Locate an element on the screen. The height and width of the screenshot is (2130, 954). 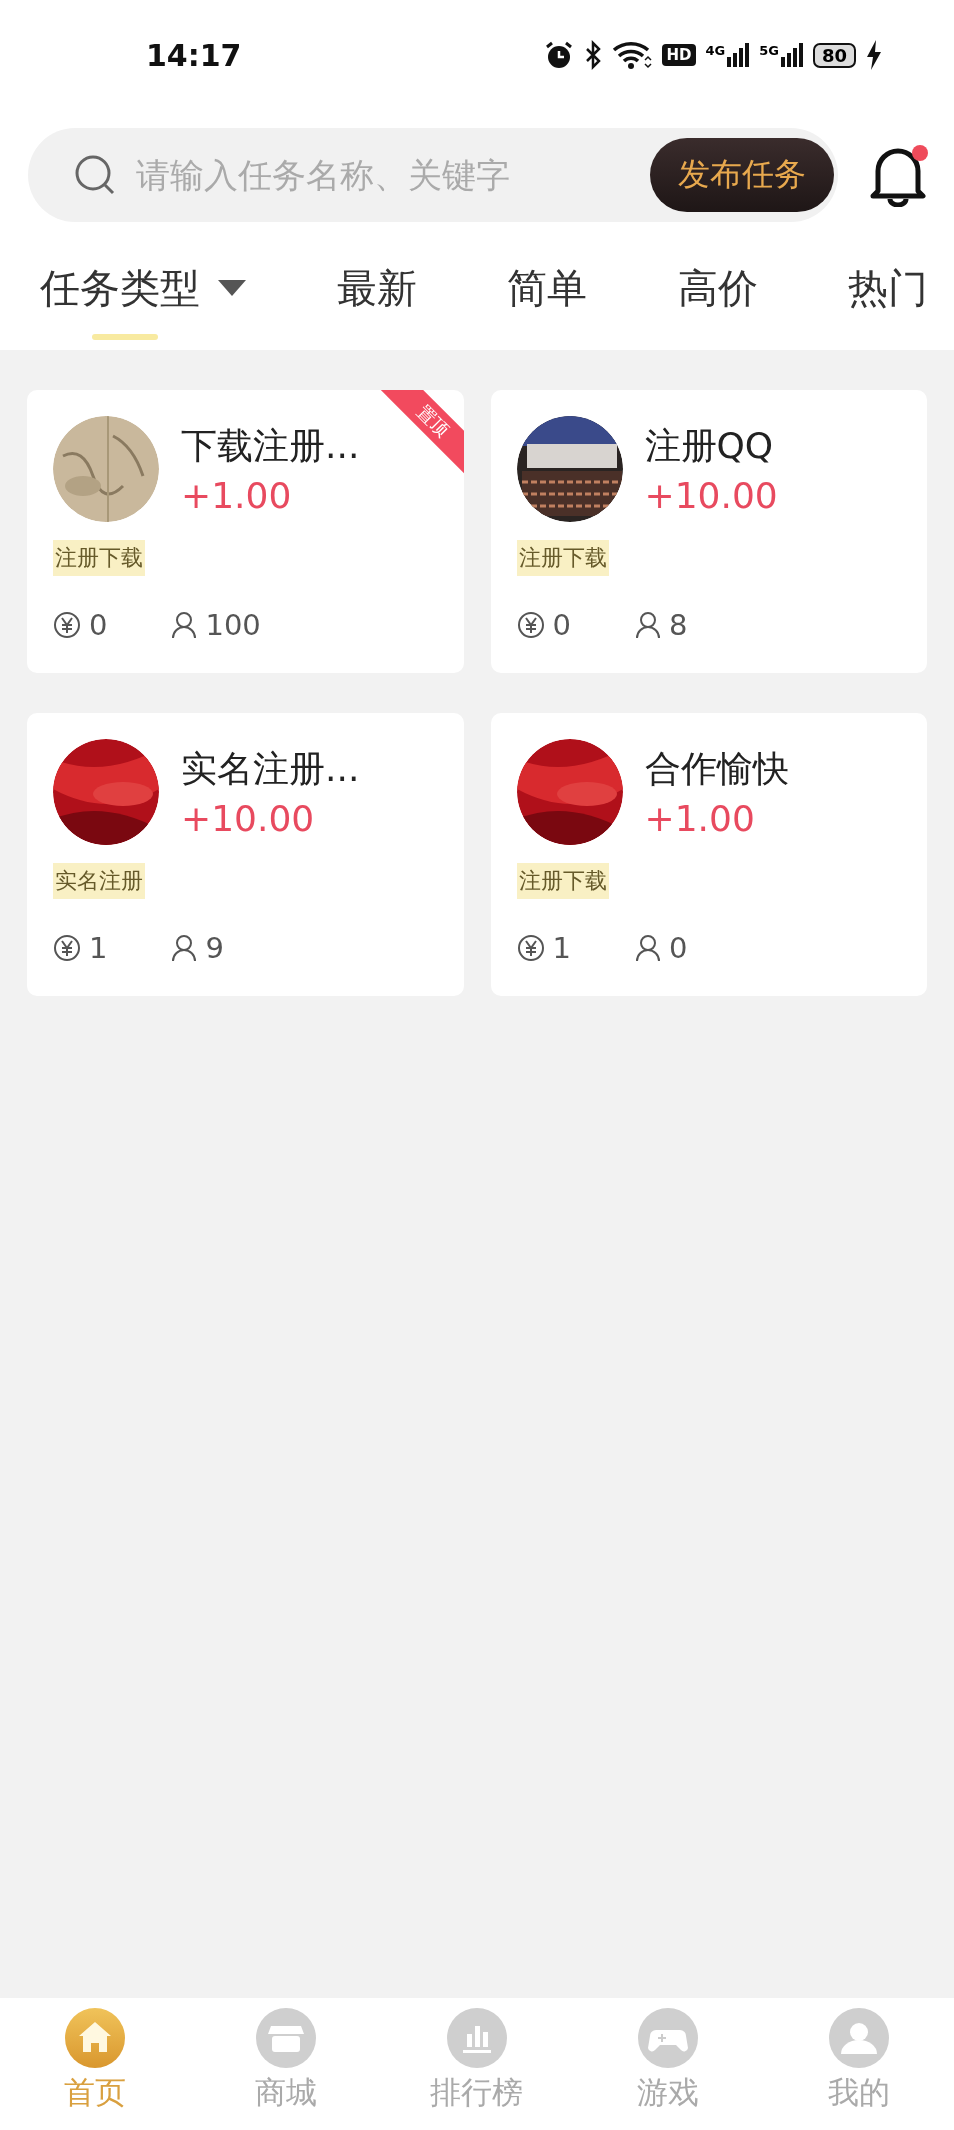
task-card: 实名注册... +10.00 实名注册 1 9 is located at coordinates (245, 854).